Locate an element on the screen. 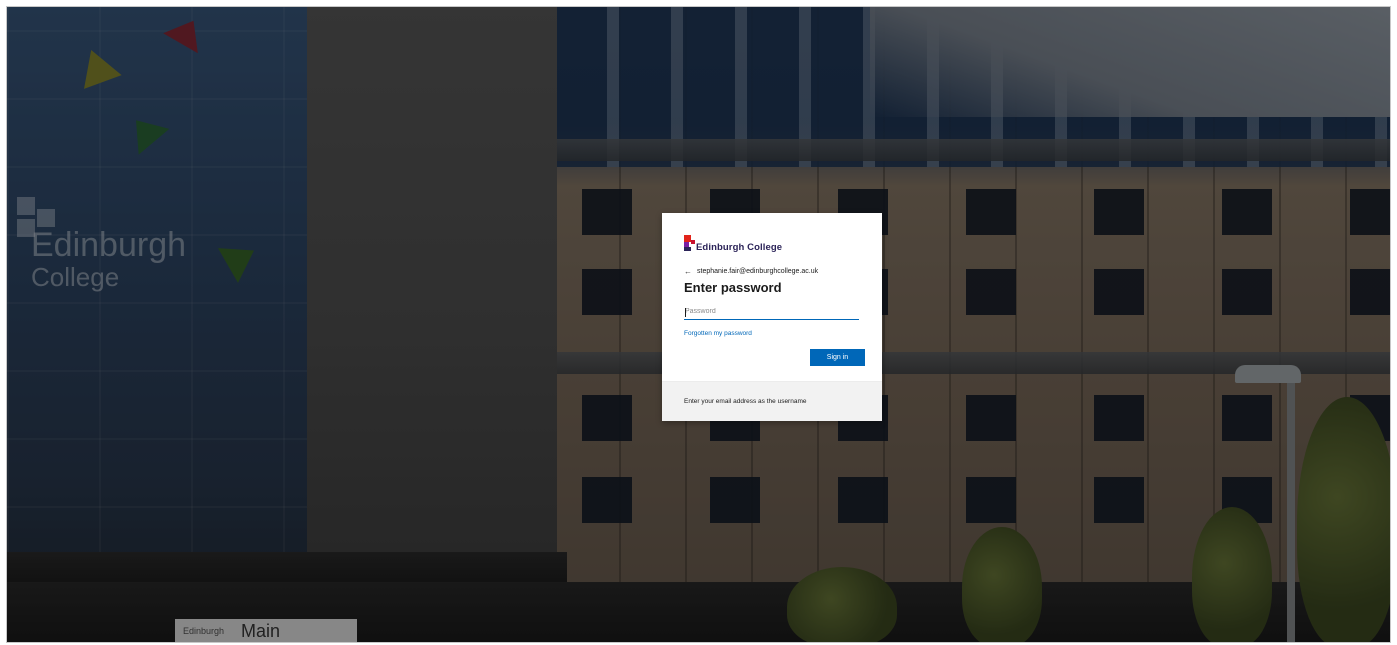  college-logo-text: Edinburgh College is located at coordinates (739, 247).